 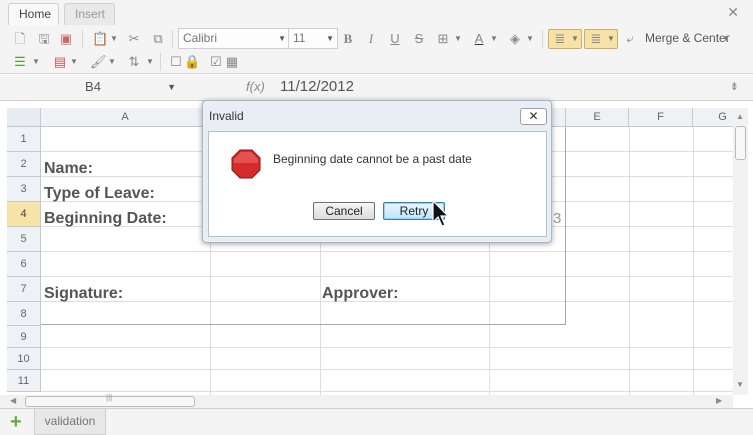 I want to click on fill-color-icon: ◈, so click(x=515, y=39).